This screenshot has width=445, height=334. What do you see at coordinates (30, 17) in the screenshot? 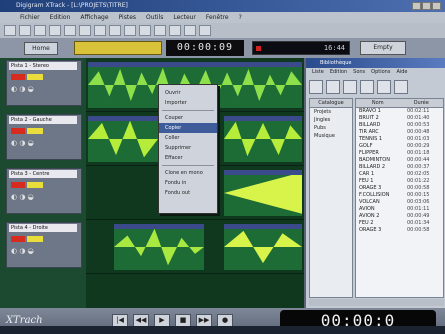
I see `menu-item-0: Fichier` at bounding box center [30, 17].